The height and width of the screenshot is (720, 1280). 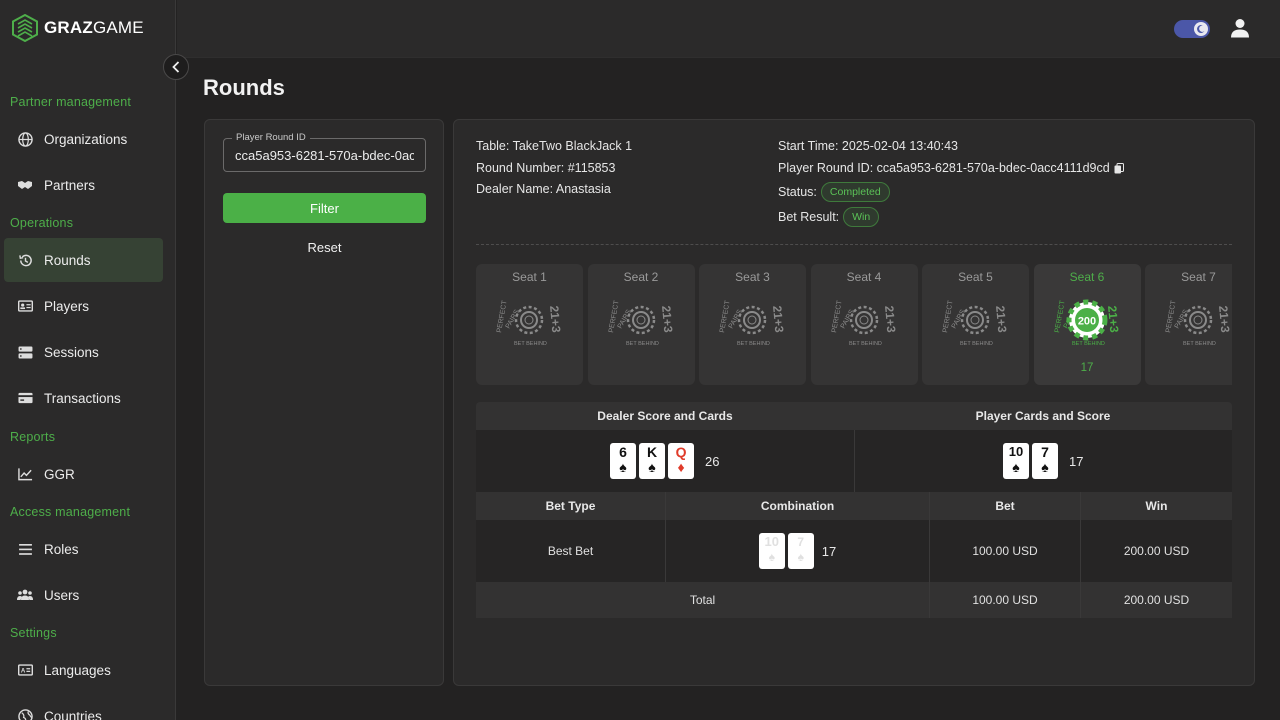 I want to click on sidebar-item-label: Organizations, so click(x=86, y=139).